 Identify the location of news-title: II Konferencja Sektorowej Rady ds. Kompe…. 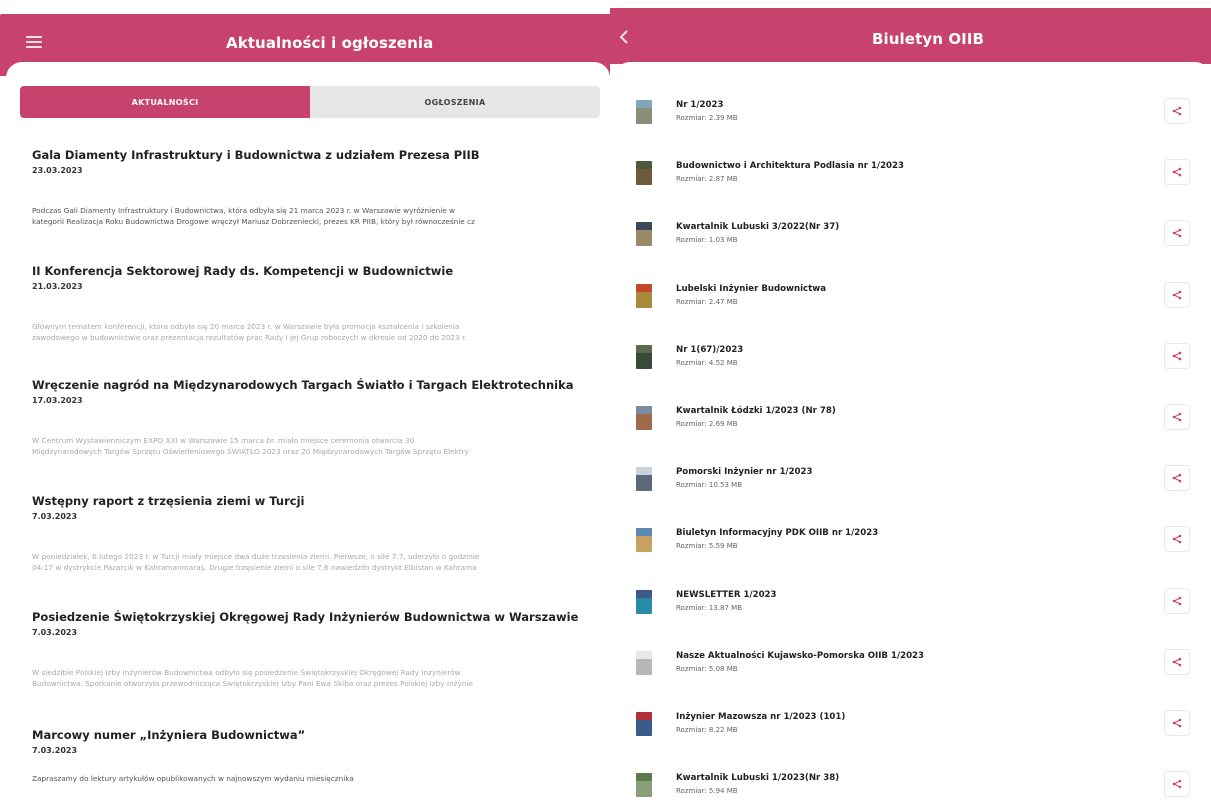
(243, 271).